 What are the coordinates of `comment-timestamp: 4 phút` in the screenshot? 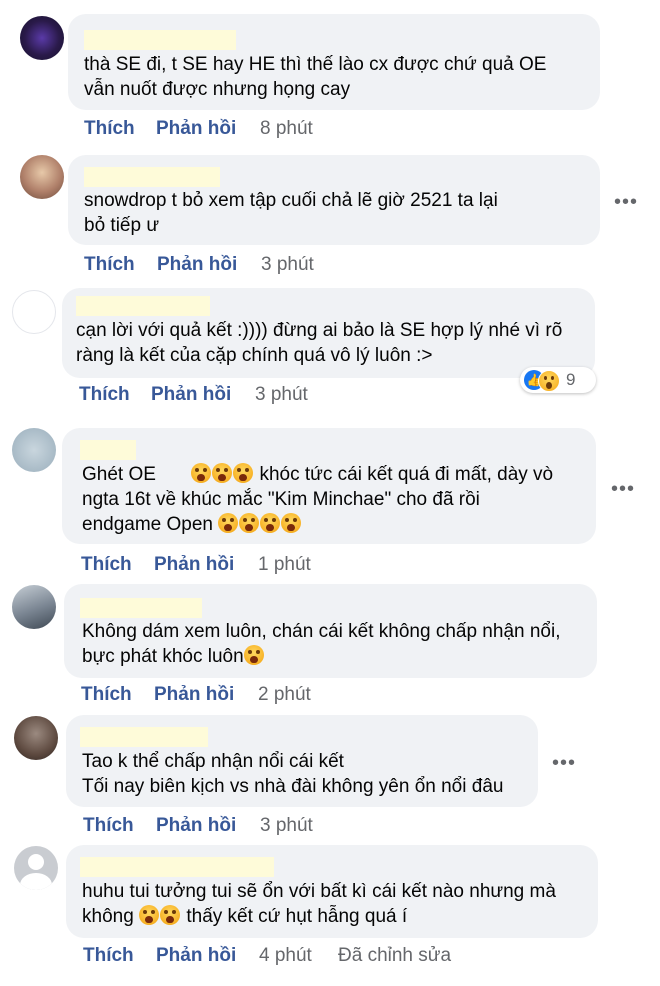 It's located at (285, 956).